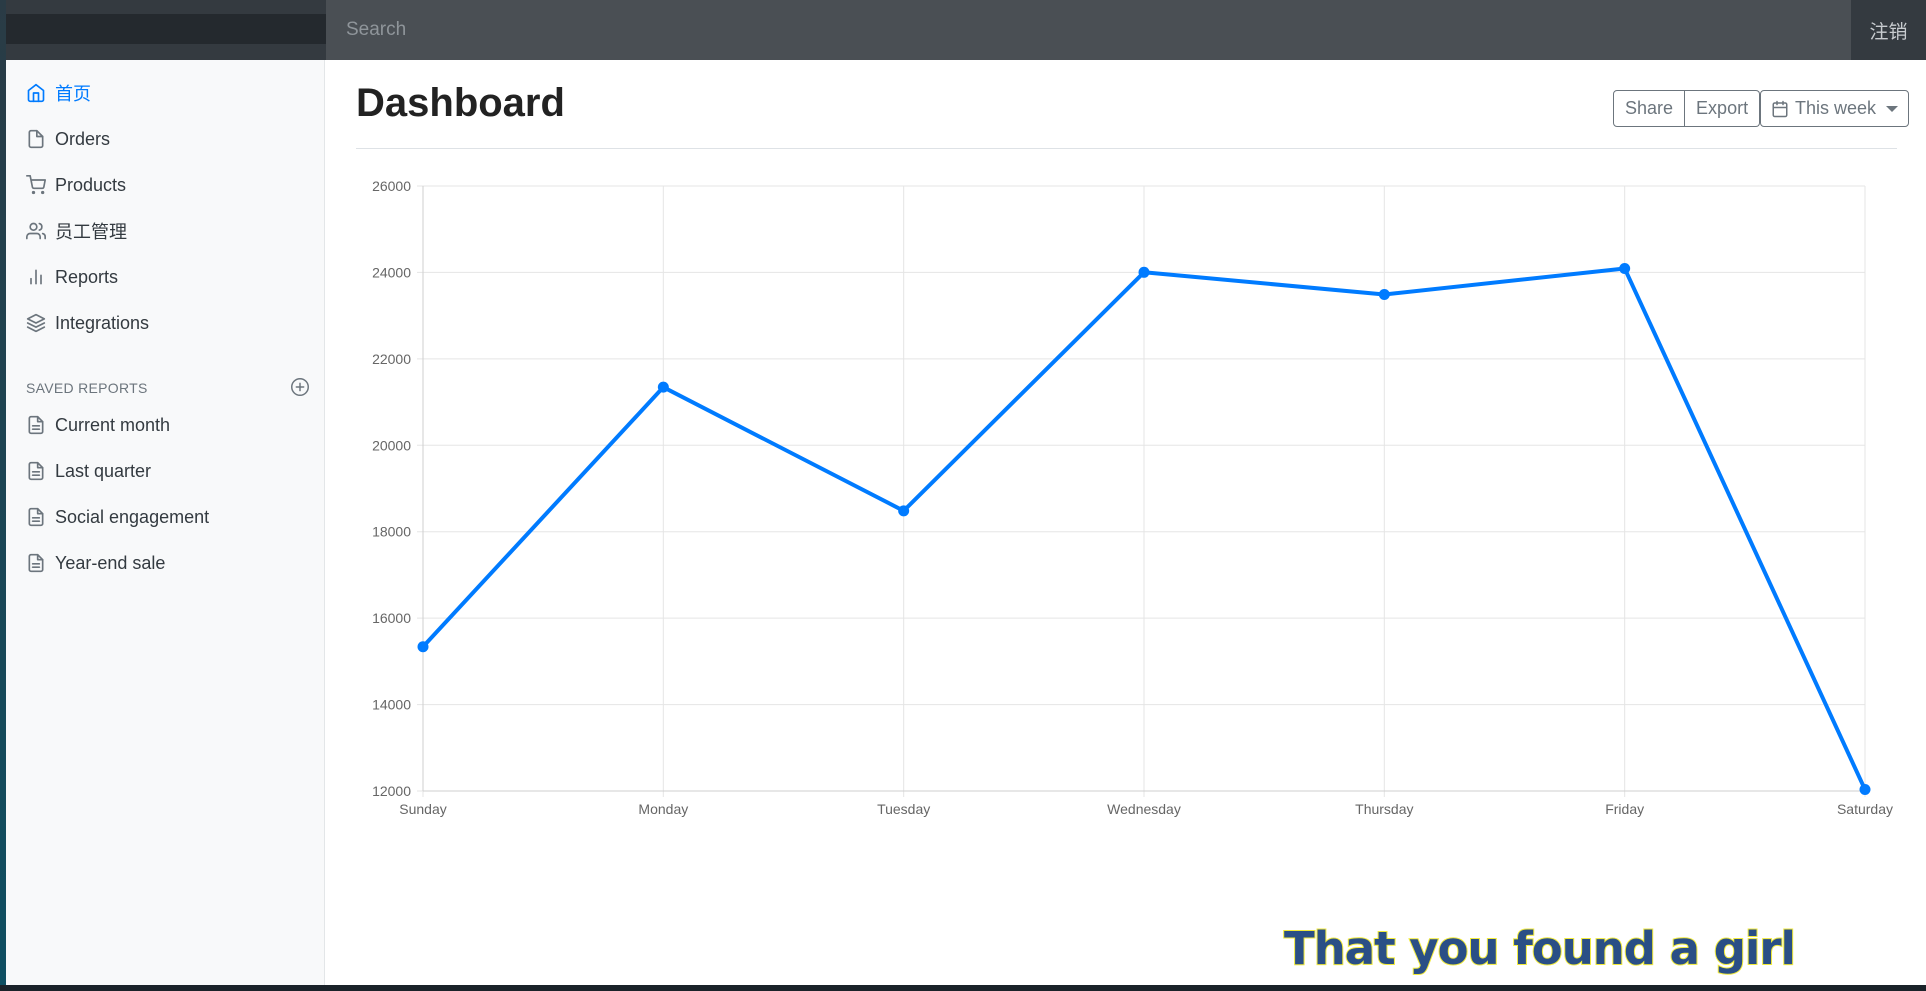 This screenshot has height=991, width=1926. Describe the element at coordinates (391, 272) in the screenshot. I see `y-tick-label: 24000` at that location.